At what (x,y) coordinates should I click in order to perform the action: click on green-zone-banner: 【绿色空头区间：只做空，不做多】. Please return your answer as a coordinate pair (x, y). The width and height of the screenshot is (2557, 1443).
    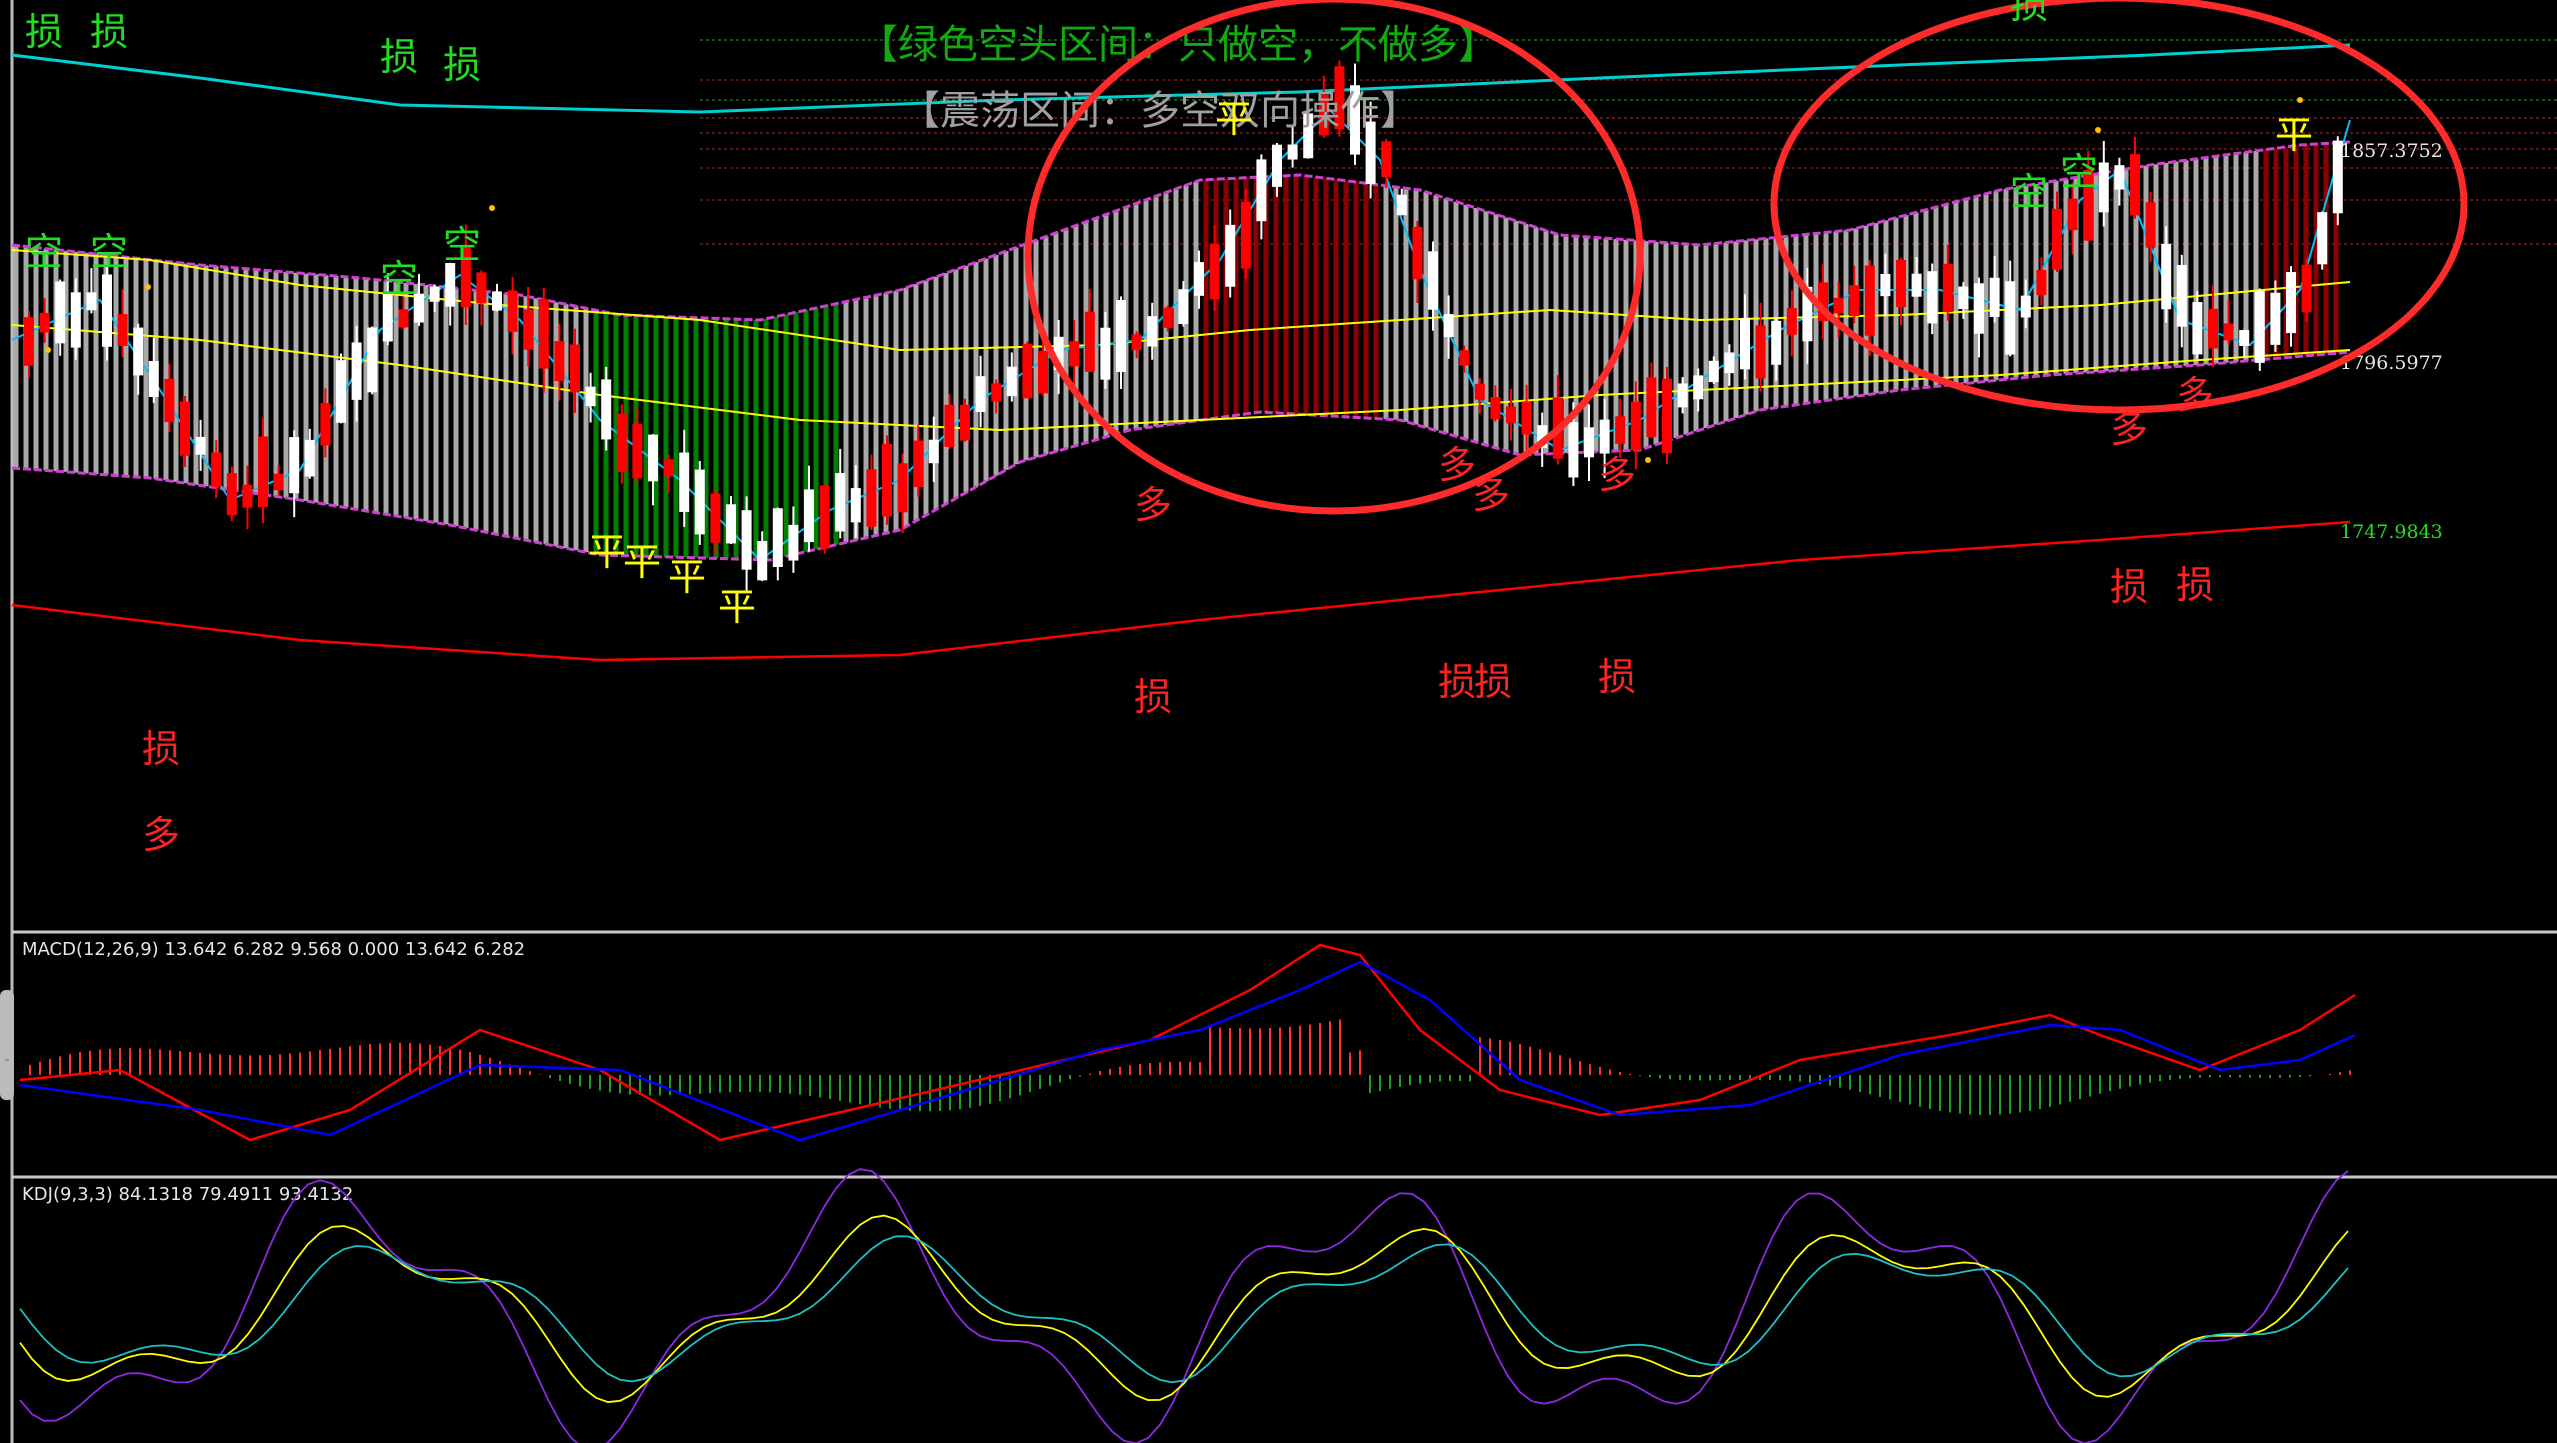
    Looking at the image, I should click on (1178, 45).